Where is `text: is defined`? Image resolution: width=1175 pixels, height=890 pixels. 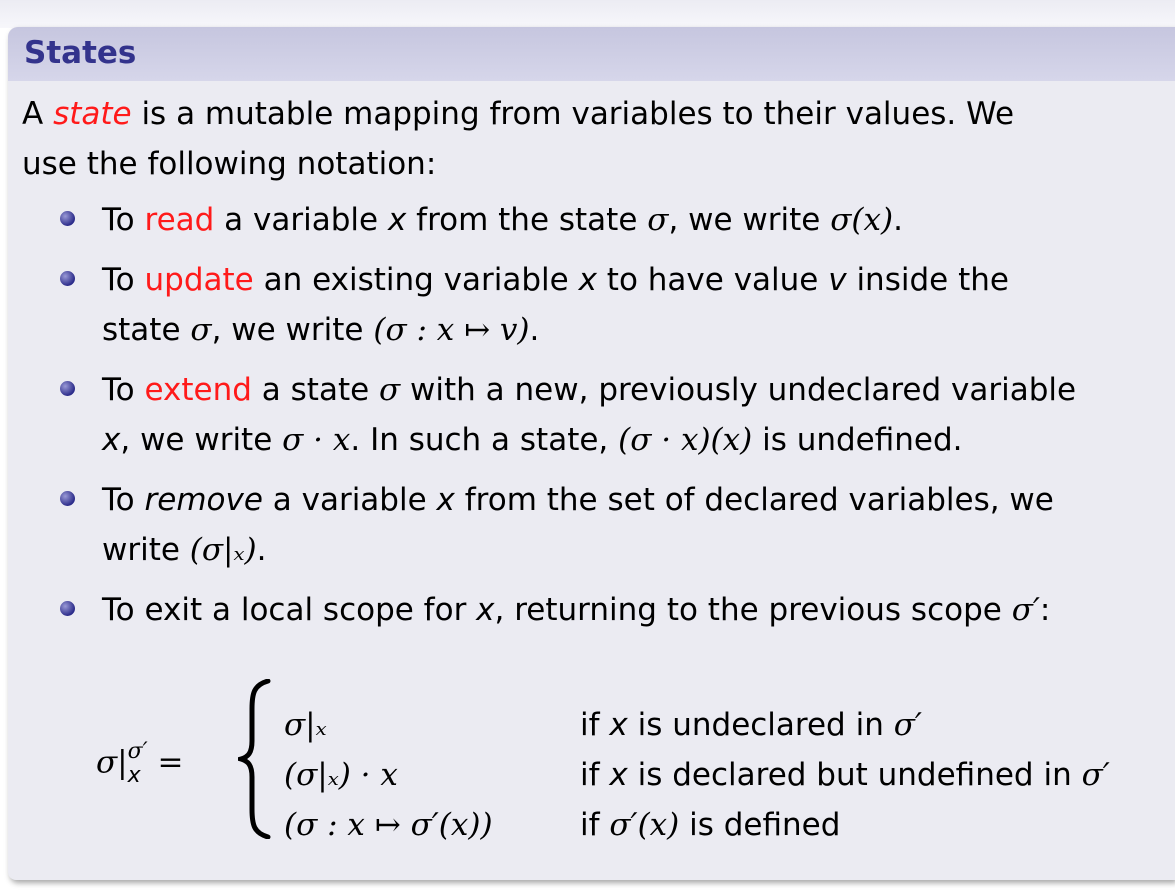 text: is defined is located at coordinates (760, 825).